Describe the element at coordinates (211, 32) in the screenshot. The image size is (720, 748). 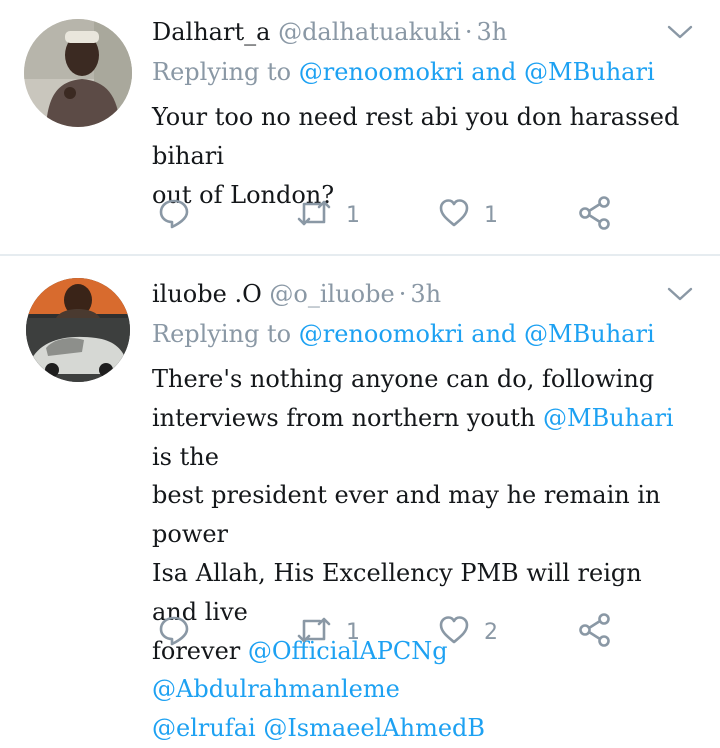
I see `display-name: Dalhart_a` at that location.